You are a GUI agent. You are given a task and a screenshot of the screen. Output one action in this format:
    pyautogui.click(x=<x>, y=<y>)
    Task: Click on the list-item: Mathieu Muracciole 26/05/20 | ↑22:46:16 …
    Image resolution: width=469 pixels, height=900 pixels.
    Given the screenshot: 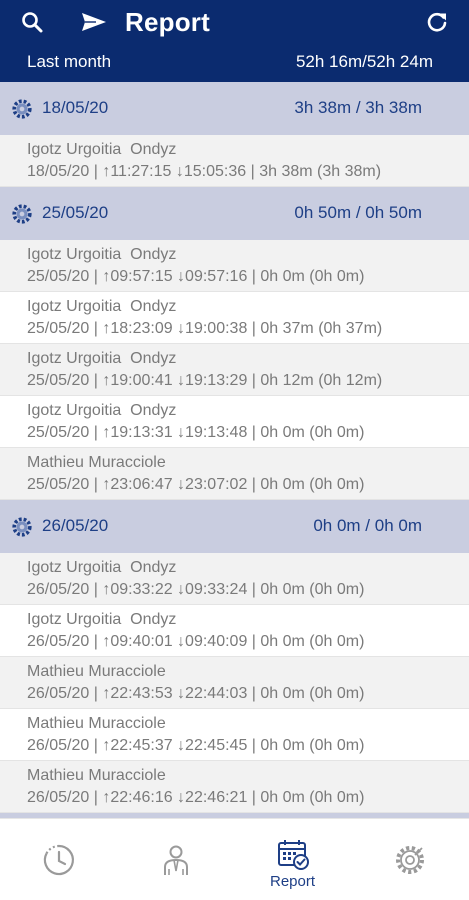 What is the action you would take?
    pyautogui.click(x=234, y=787)
    